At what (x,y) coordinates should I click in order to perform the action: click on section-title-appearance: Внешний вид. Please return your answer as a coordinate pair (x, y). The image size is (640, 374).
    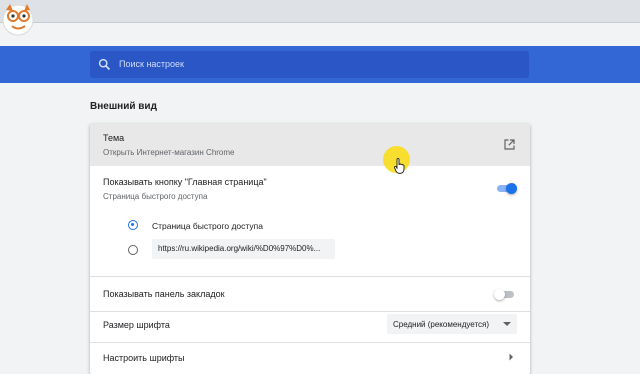
    Looking at the image, I should click on (123, 106).